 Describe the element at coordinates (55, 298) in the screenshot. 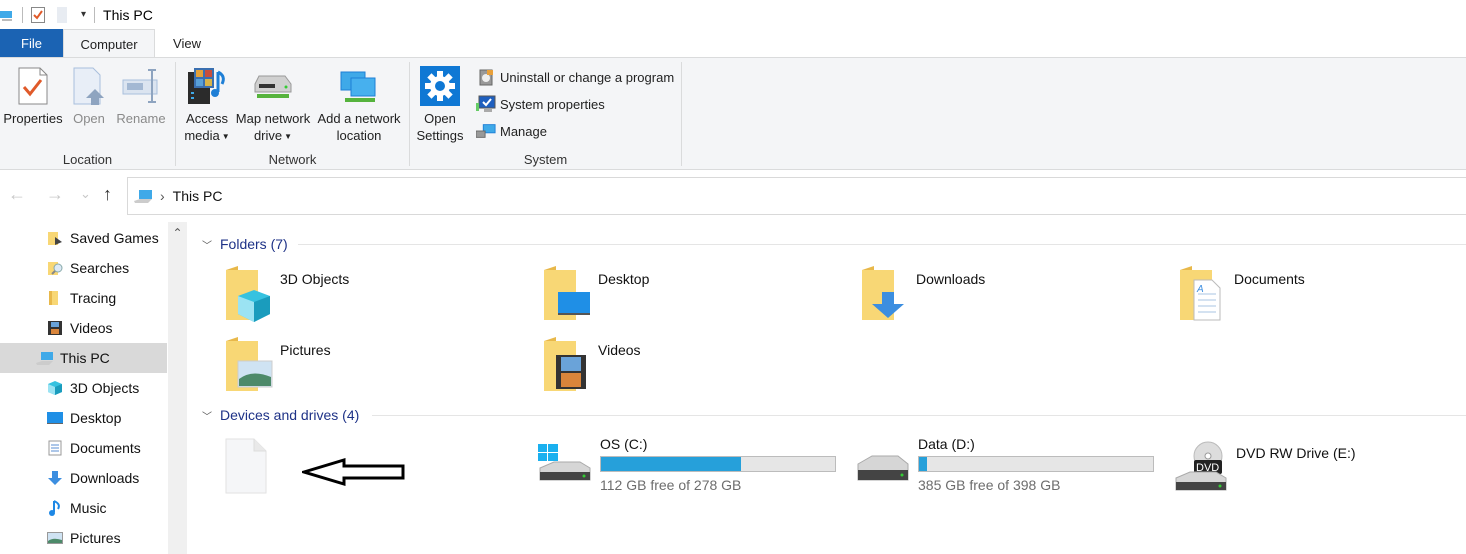

I see `folder-icon` at that location.